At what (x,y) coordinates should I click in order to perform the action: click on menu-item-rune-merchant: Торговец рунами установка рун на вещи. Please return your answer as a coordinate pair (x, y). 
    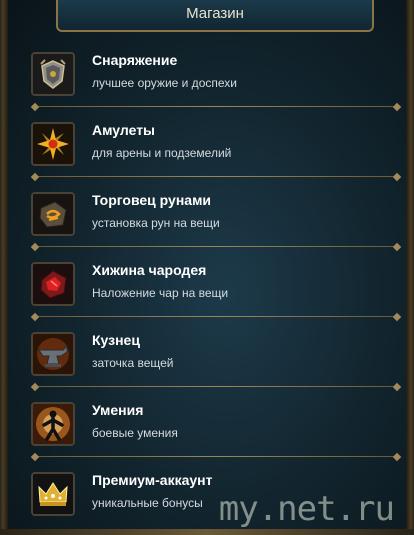
    Looking at the image, I should click on (212, 216).